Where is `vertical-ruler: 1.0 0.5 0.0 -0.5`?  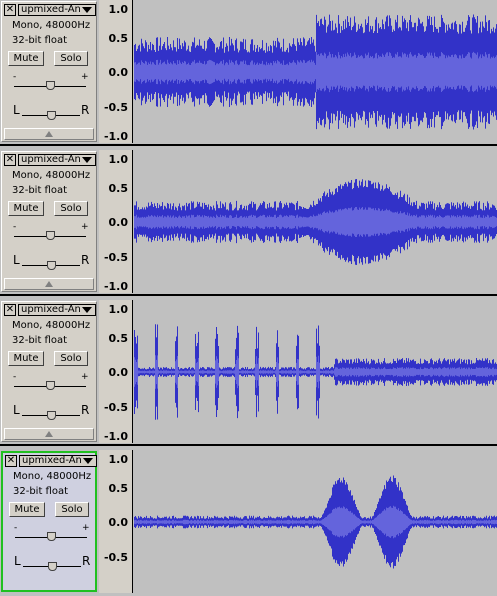
vertical-ruler: 1.0 0.5 0.0 -0.5 is located at coordinates (116, 521).